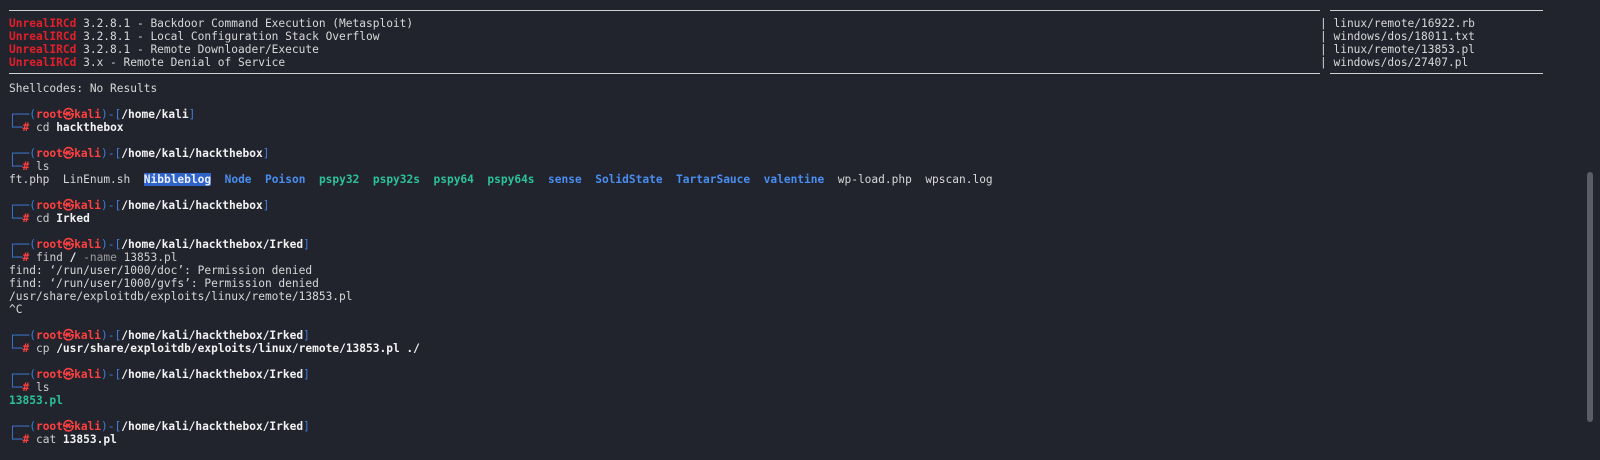 The height and width of the screenshot is (460, 1600). I want to click on list-item: pspy32, so click(339, 179).